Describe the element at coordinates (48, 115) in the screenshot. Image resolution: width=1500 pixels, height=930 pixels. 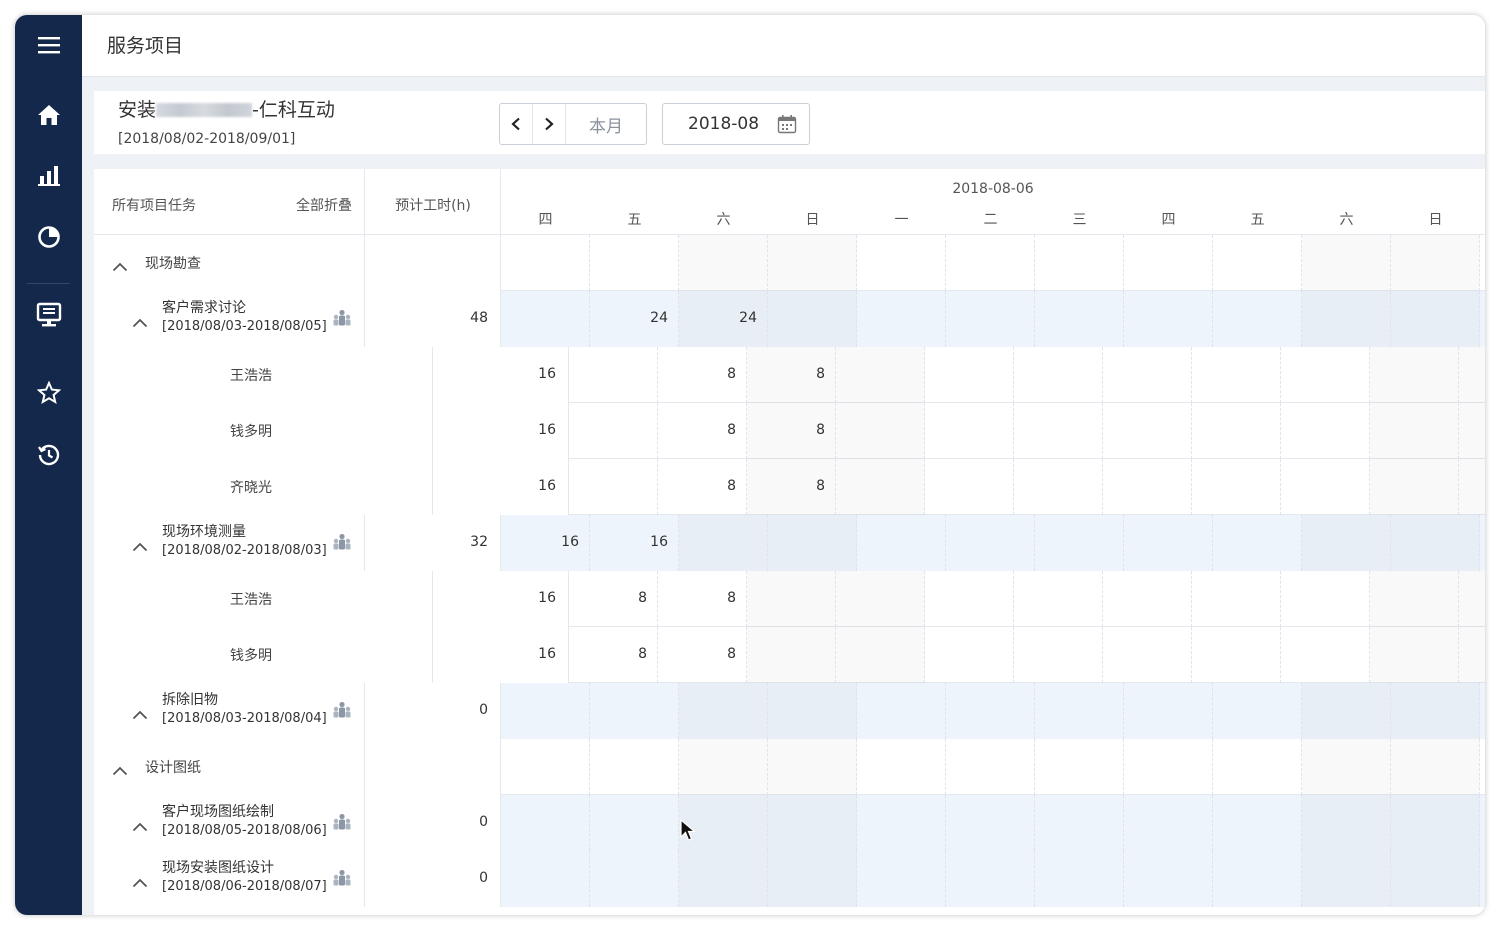
I see `home-icon` at that location.